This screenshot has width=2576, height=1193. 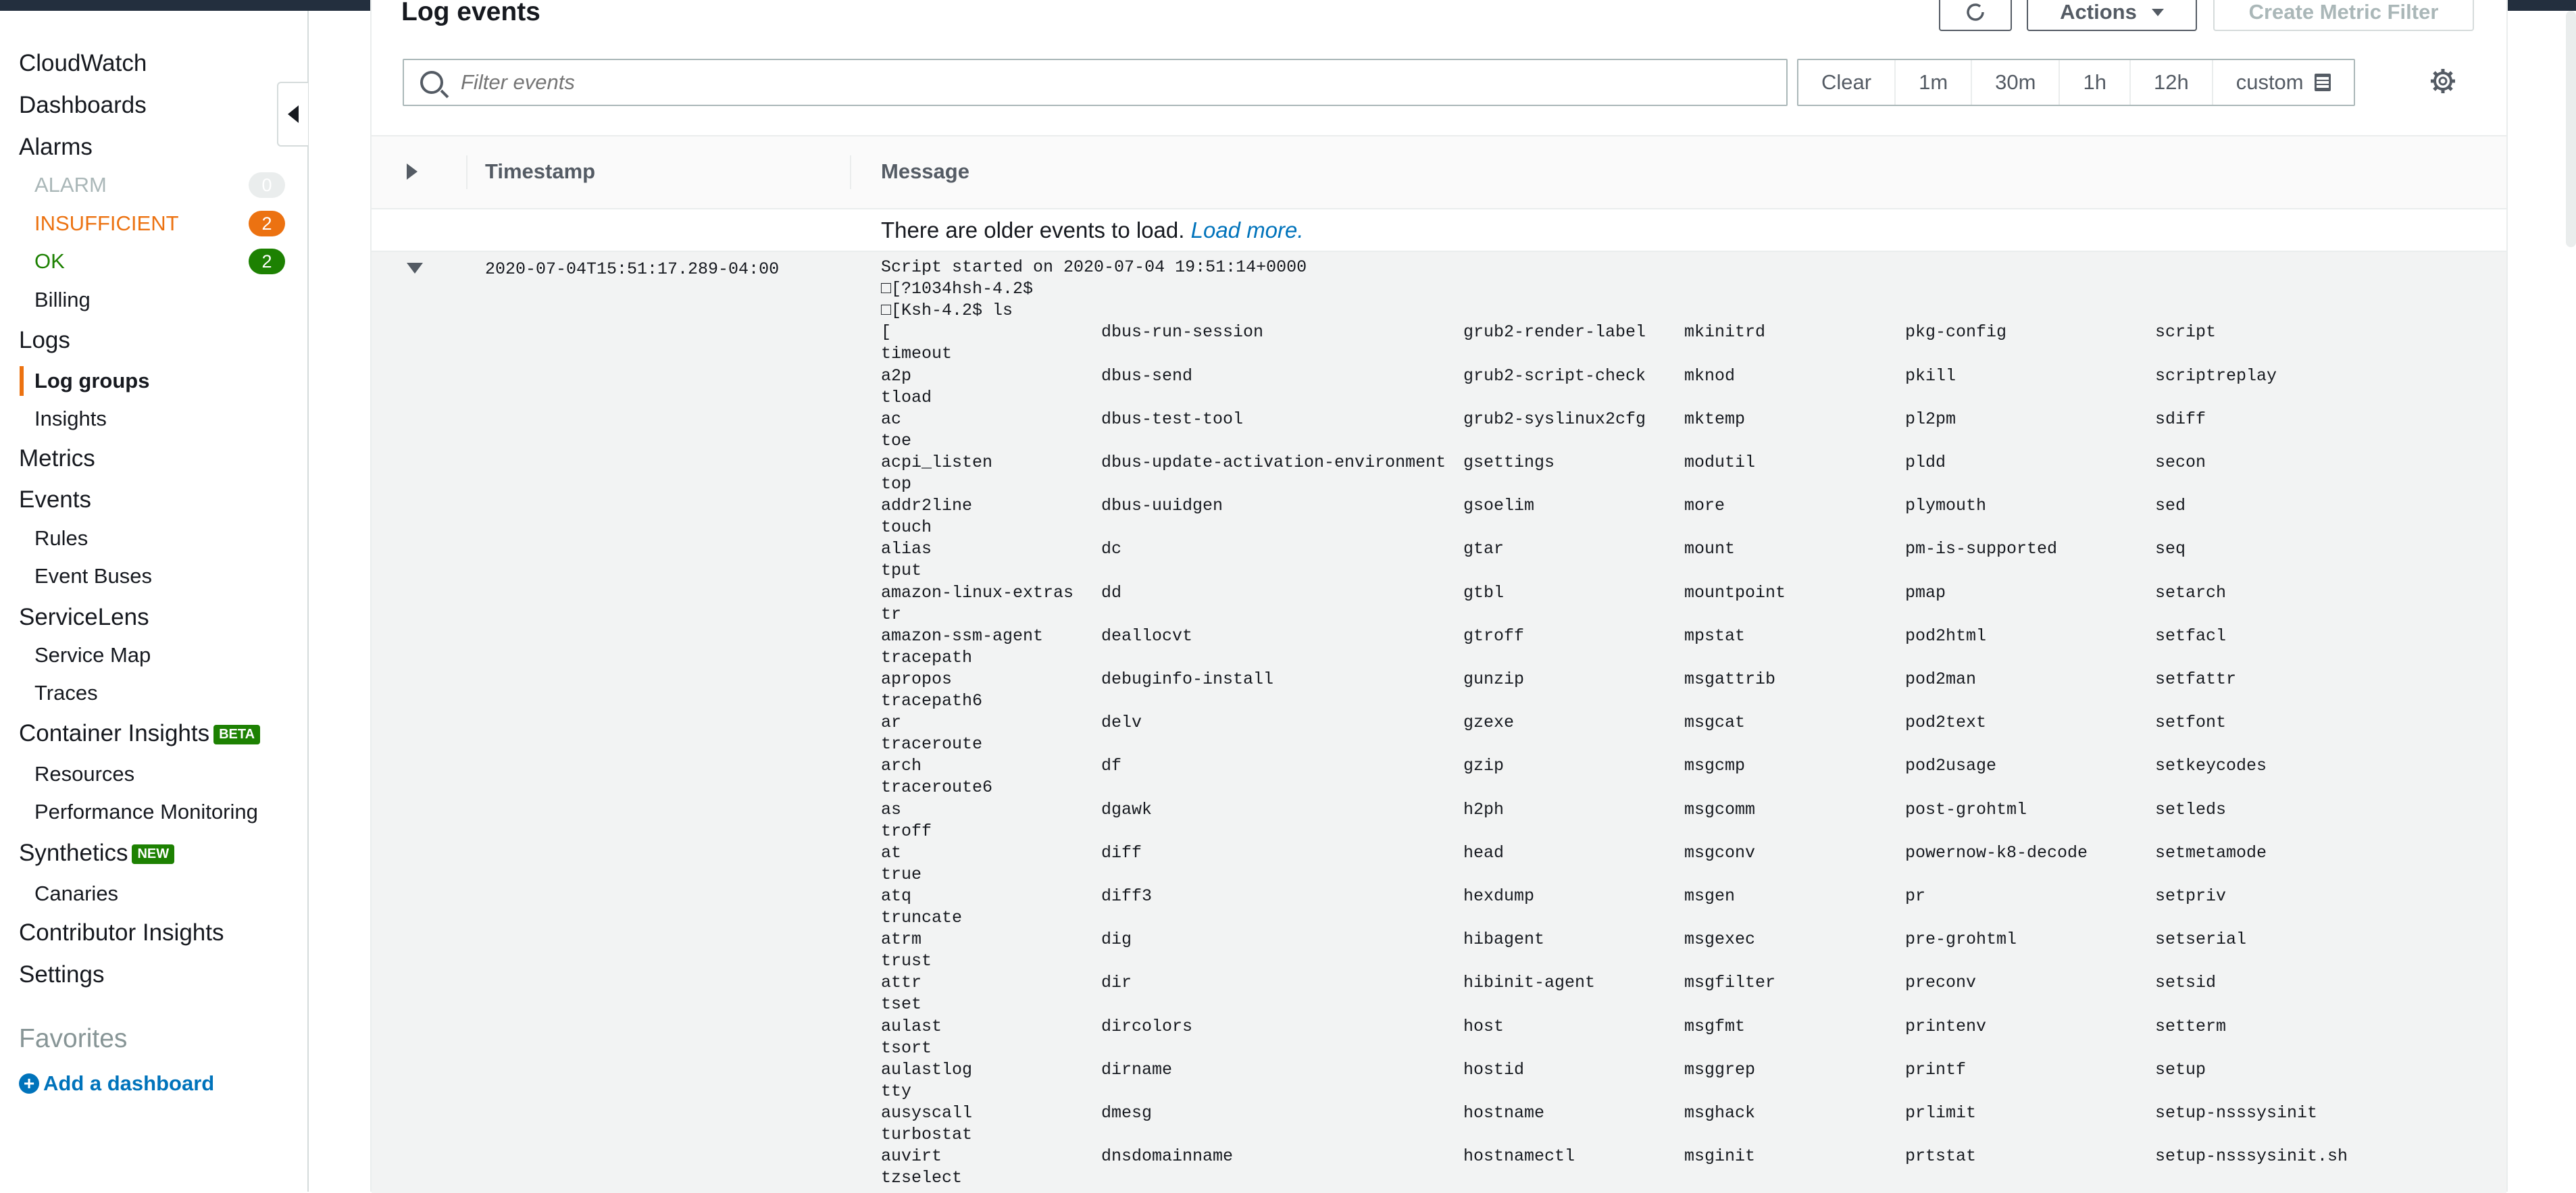 What do you see at coordinates (62, 300) in the screenshot?
I see `sidebar-item-billing: Billing` at bounding box center [62, 300].